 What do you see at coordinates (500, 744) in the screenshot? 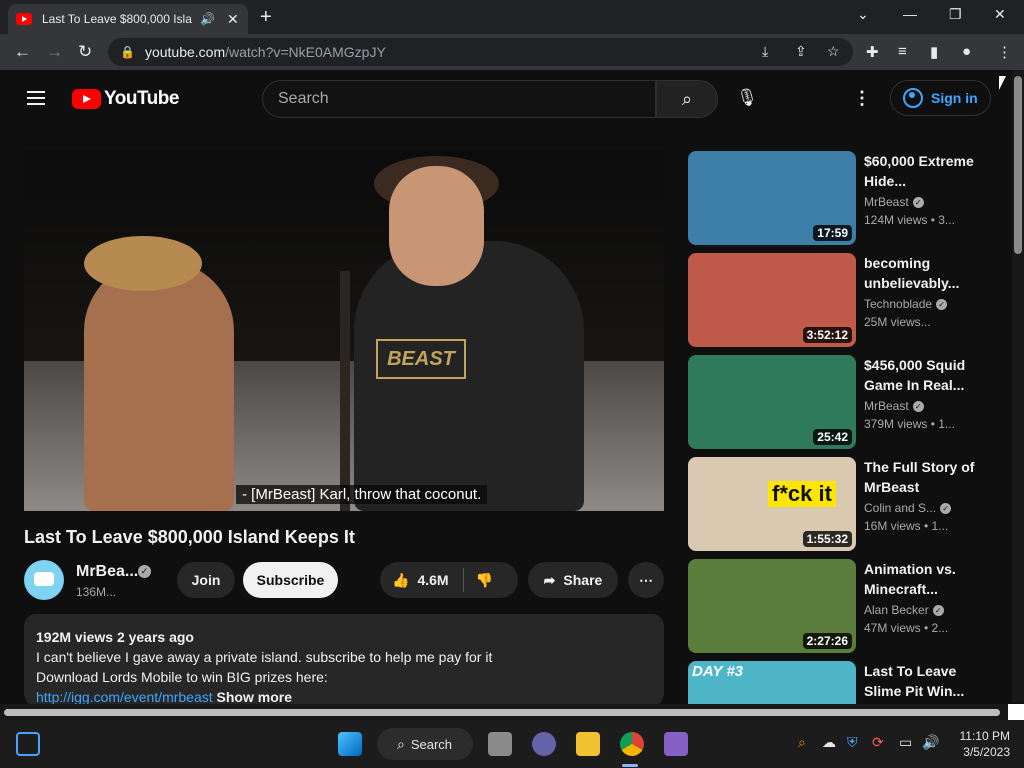
I see `task-view-icon` at bounding box center [500, 744].